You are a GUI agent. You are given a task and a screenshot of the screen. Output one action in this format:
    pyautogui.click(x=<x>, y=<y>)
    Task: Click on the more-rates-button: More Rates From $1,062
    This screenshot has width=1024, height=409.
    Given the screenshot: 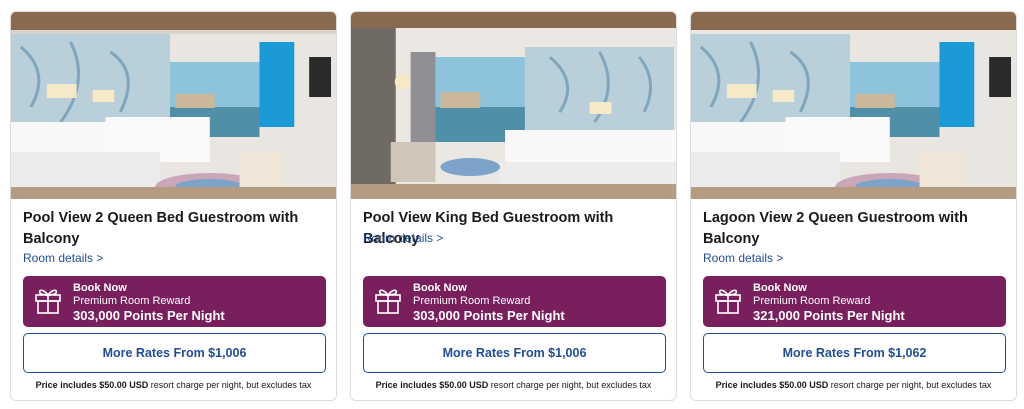 What is the action you would take?
    pyautogui.click(x=854, y=353)
    